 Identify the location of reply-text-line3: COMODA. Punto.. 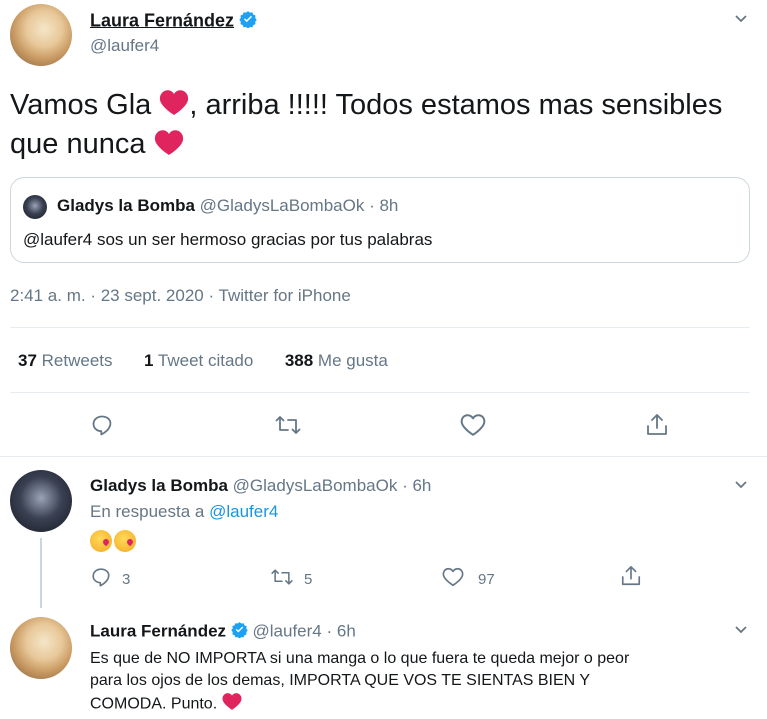
(359, 704).